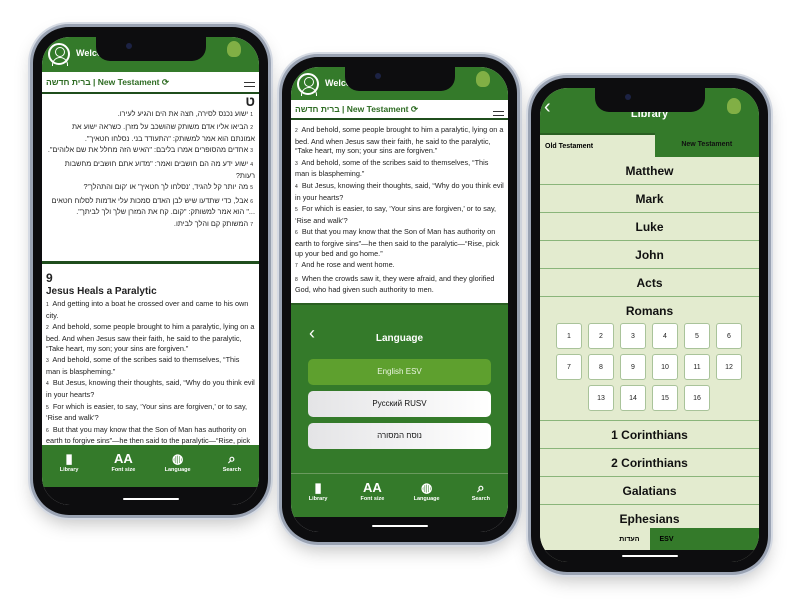 This screenshot has height=600, width=800. I want to click on book-row: 2 Corinthians, so click(649, 463).